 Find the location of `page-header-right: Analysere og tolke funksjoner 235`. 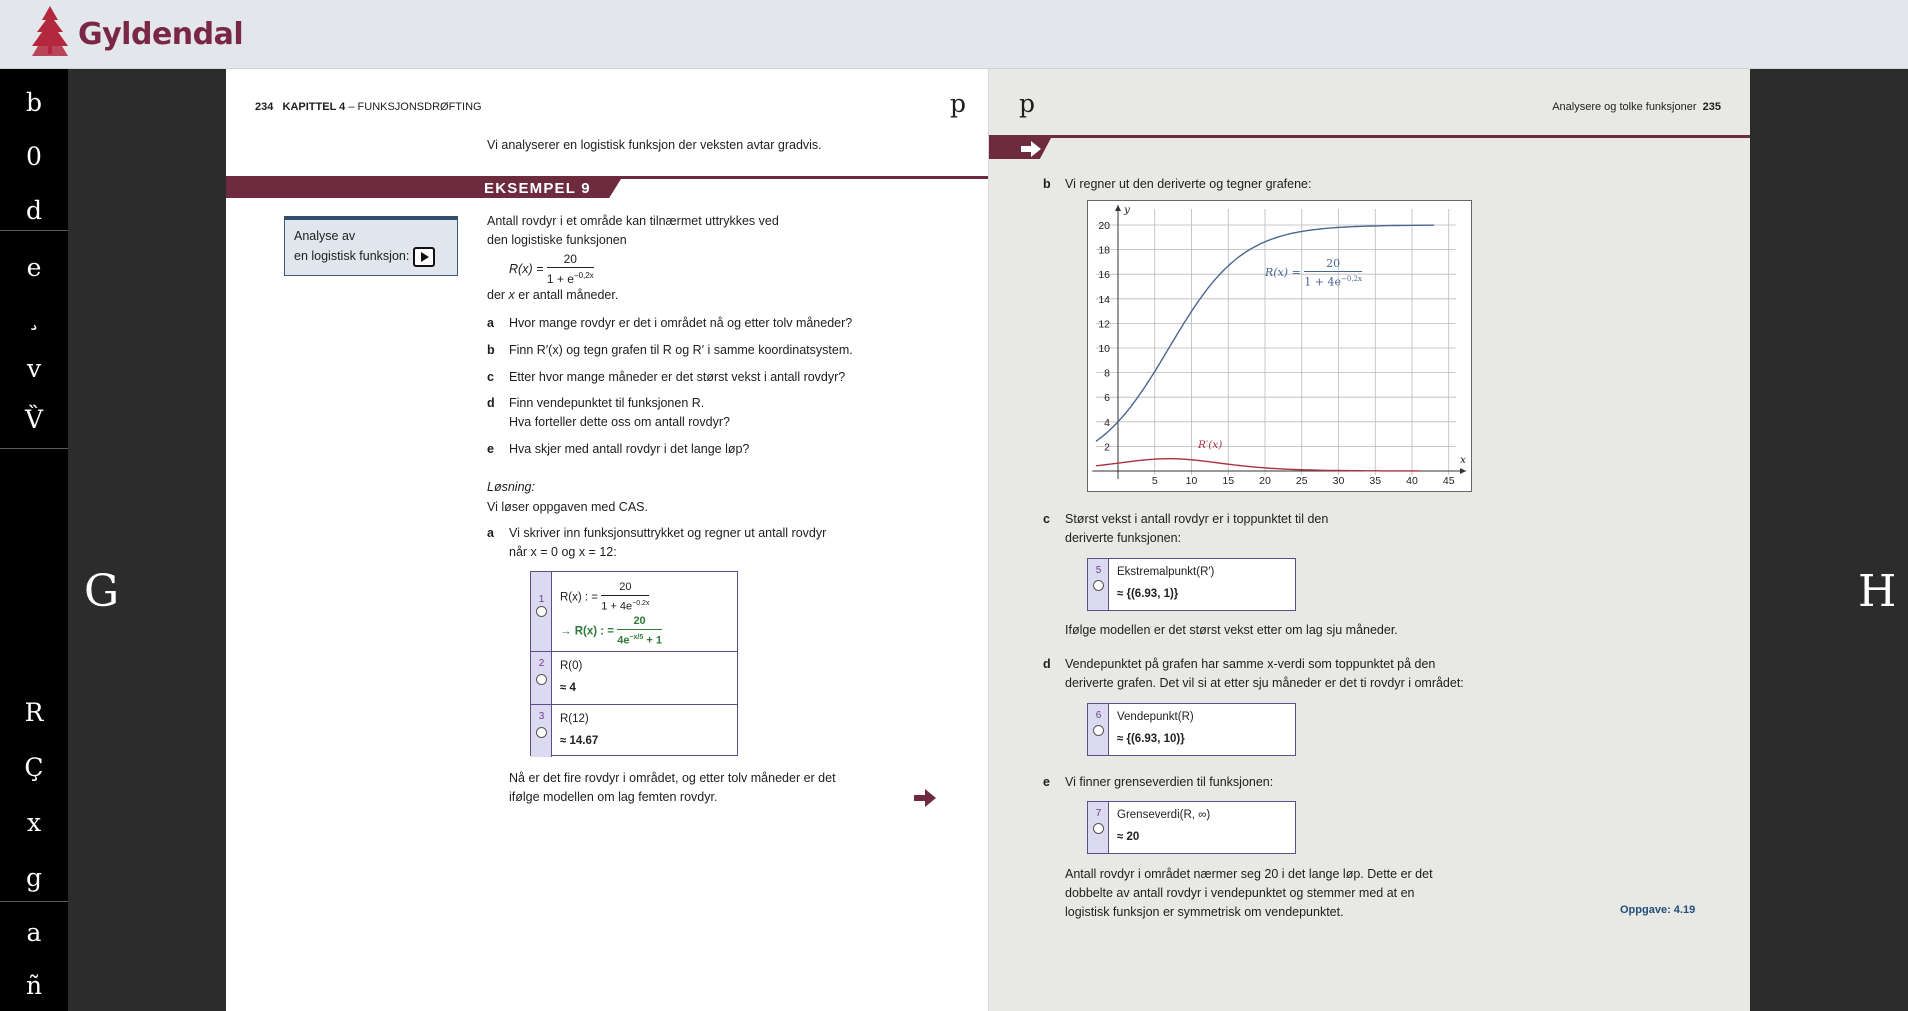

page-header-right: Analysere og tolke funksjoner 235 is located at coordinates (1636, 107).